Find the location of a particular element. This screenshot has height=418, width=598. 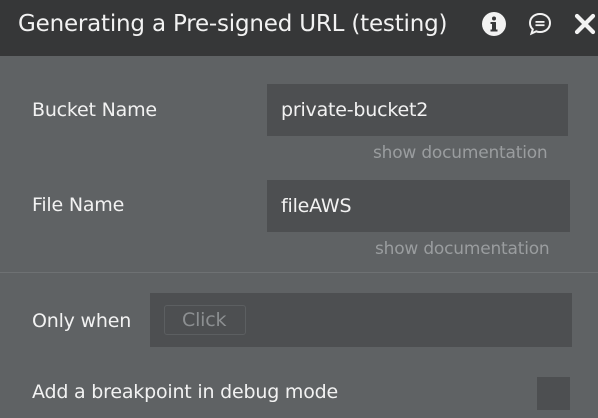

bucket-name-field is located at coordinates (417, 110).